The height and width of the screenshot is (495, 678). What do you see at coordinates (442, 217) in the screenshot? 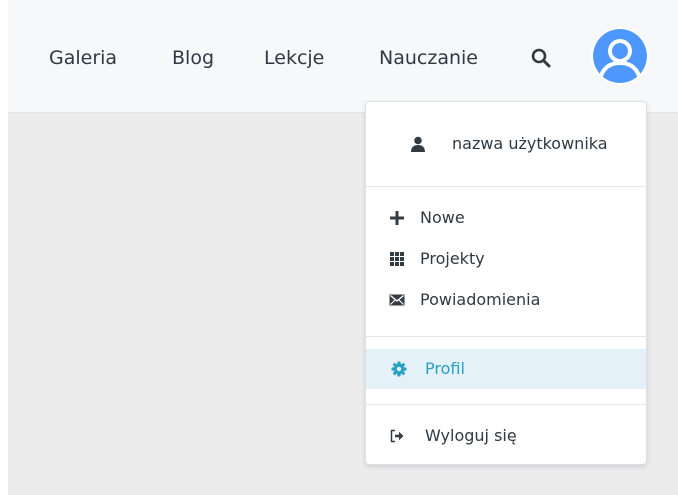
I see `menu-item-label: Nowe` at bounding box center [442, 217].